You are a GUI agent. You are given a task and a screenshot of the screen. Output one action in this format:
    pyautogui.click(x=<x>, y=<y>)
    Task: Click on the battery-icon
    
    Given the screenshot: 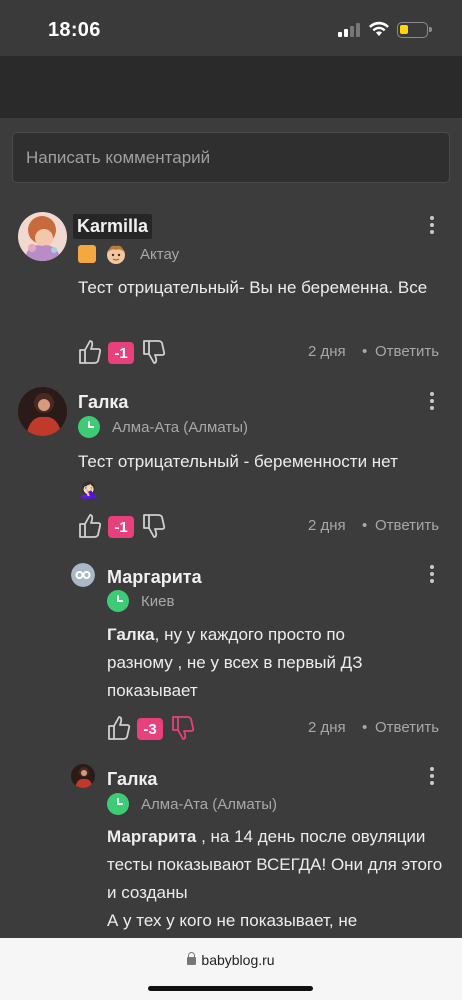 What is the action you would take?
    pyautogui.click(x=414, y=30)
    